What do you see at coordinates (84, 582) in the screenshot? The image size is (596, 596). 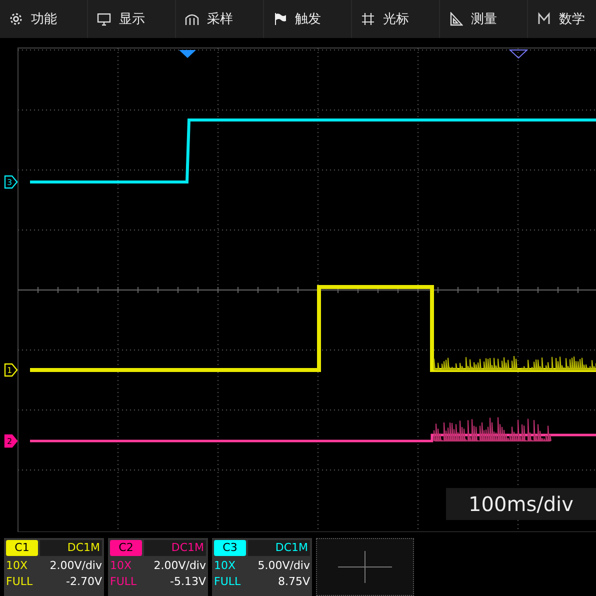 I see `offset-value: -2.70V` at bounding box center [84, 582].